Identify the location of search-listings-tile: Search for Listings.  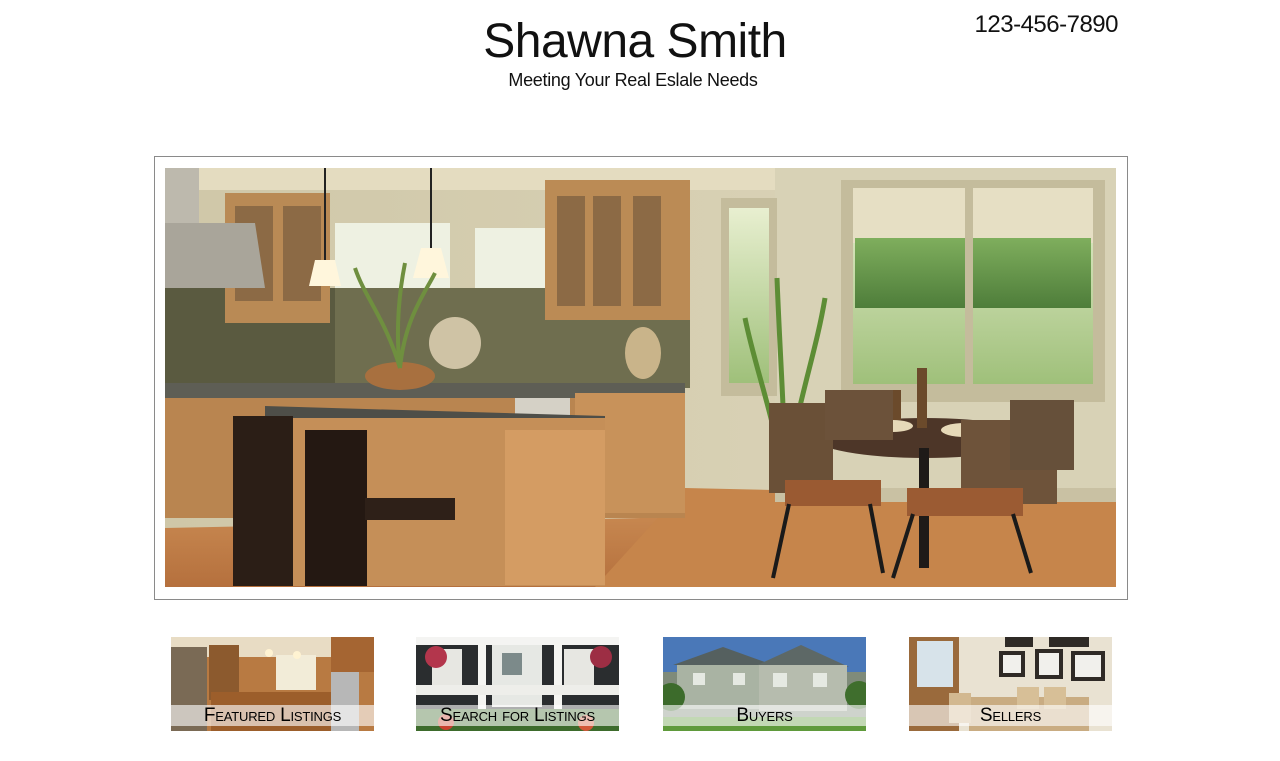
(517, 684).